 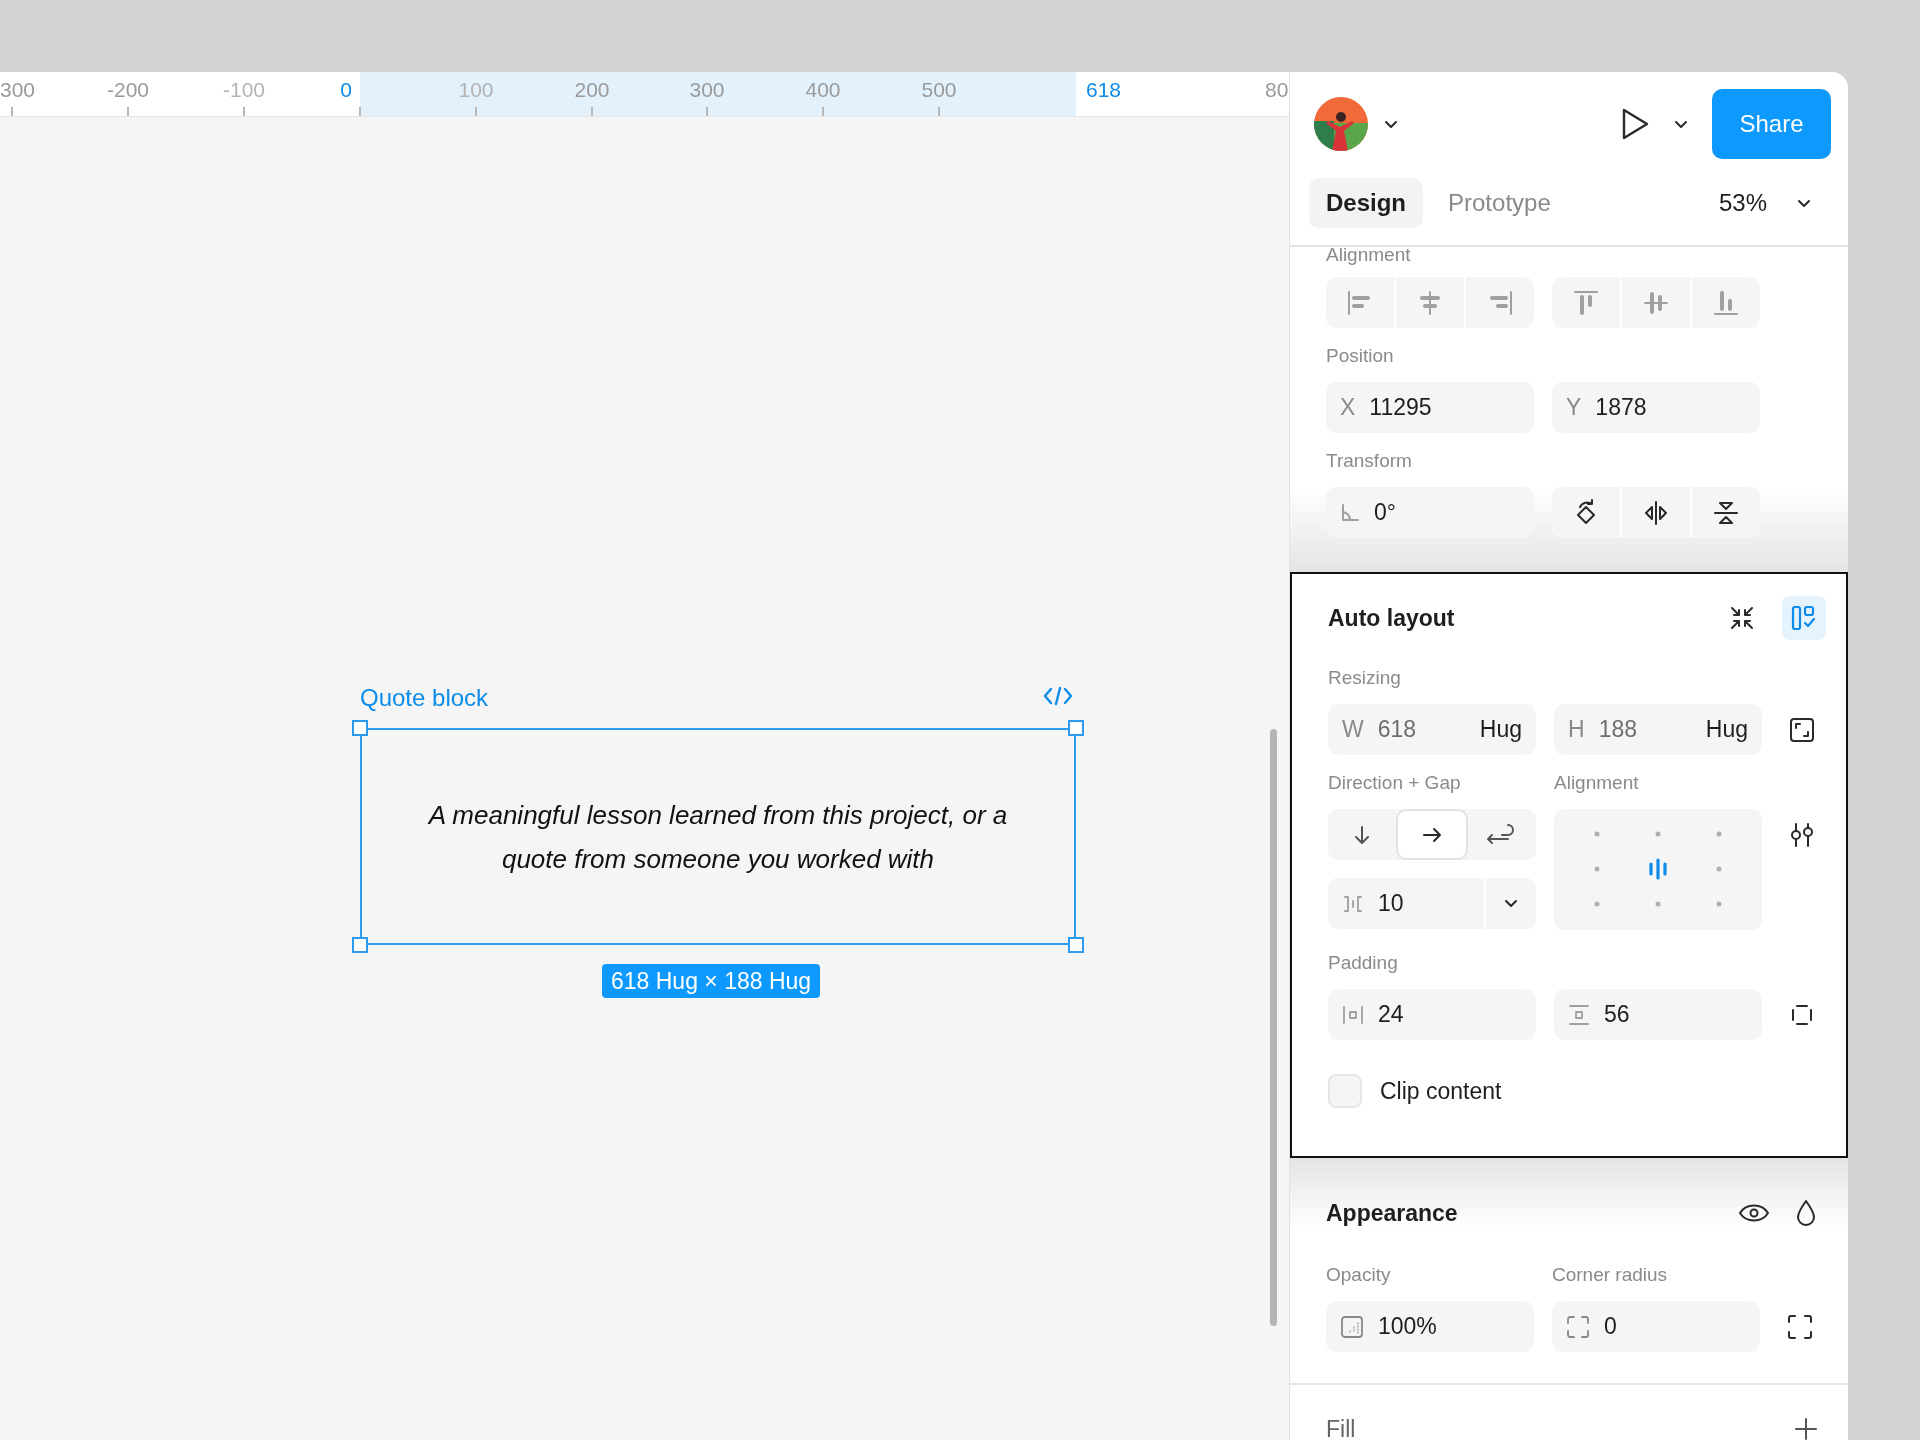 I want to click on section-label: Direction + Gap, so click(x=1395, y=783).